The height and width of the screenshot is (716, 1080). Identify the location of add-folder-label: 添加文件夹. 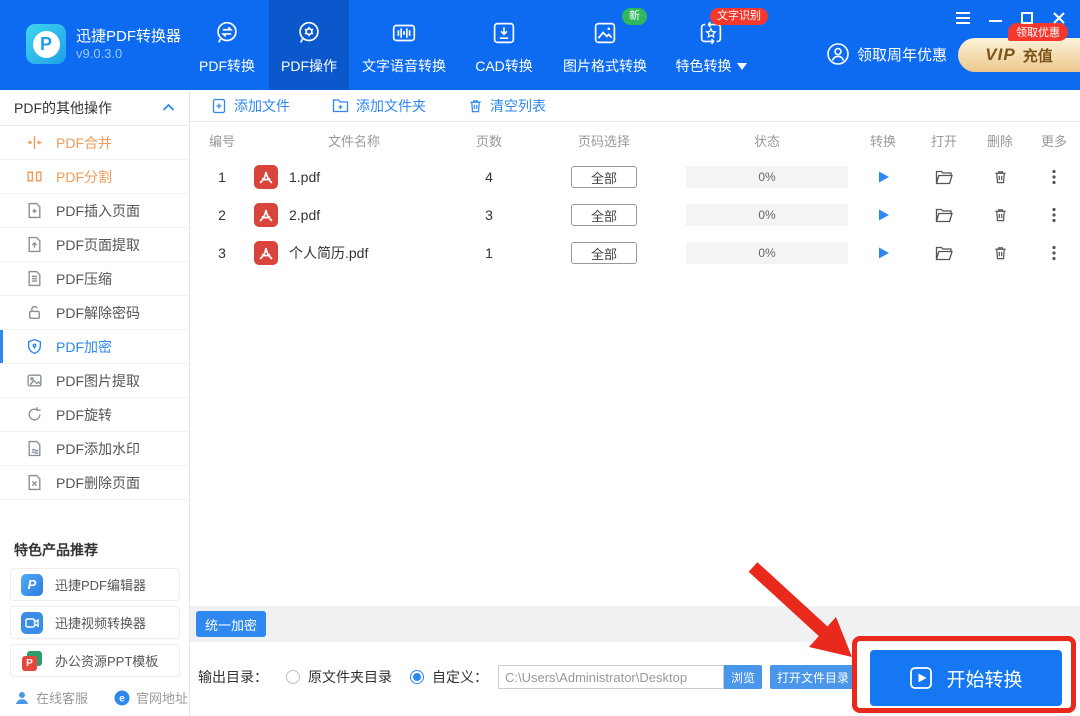
(391, 105).